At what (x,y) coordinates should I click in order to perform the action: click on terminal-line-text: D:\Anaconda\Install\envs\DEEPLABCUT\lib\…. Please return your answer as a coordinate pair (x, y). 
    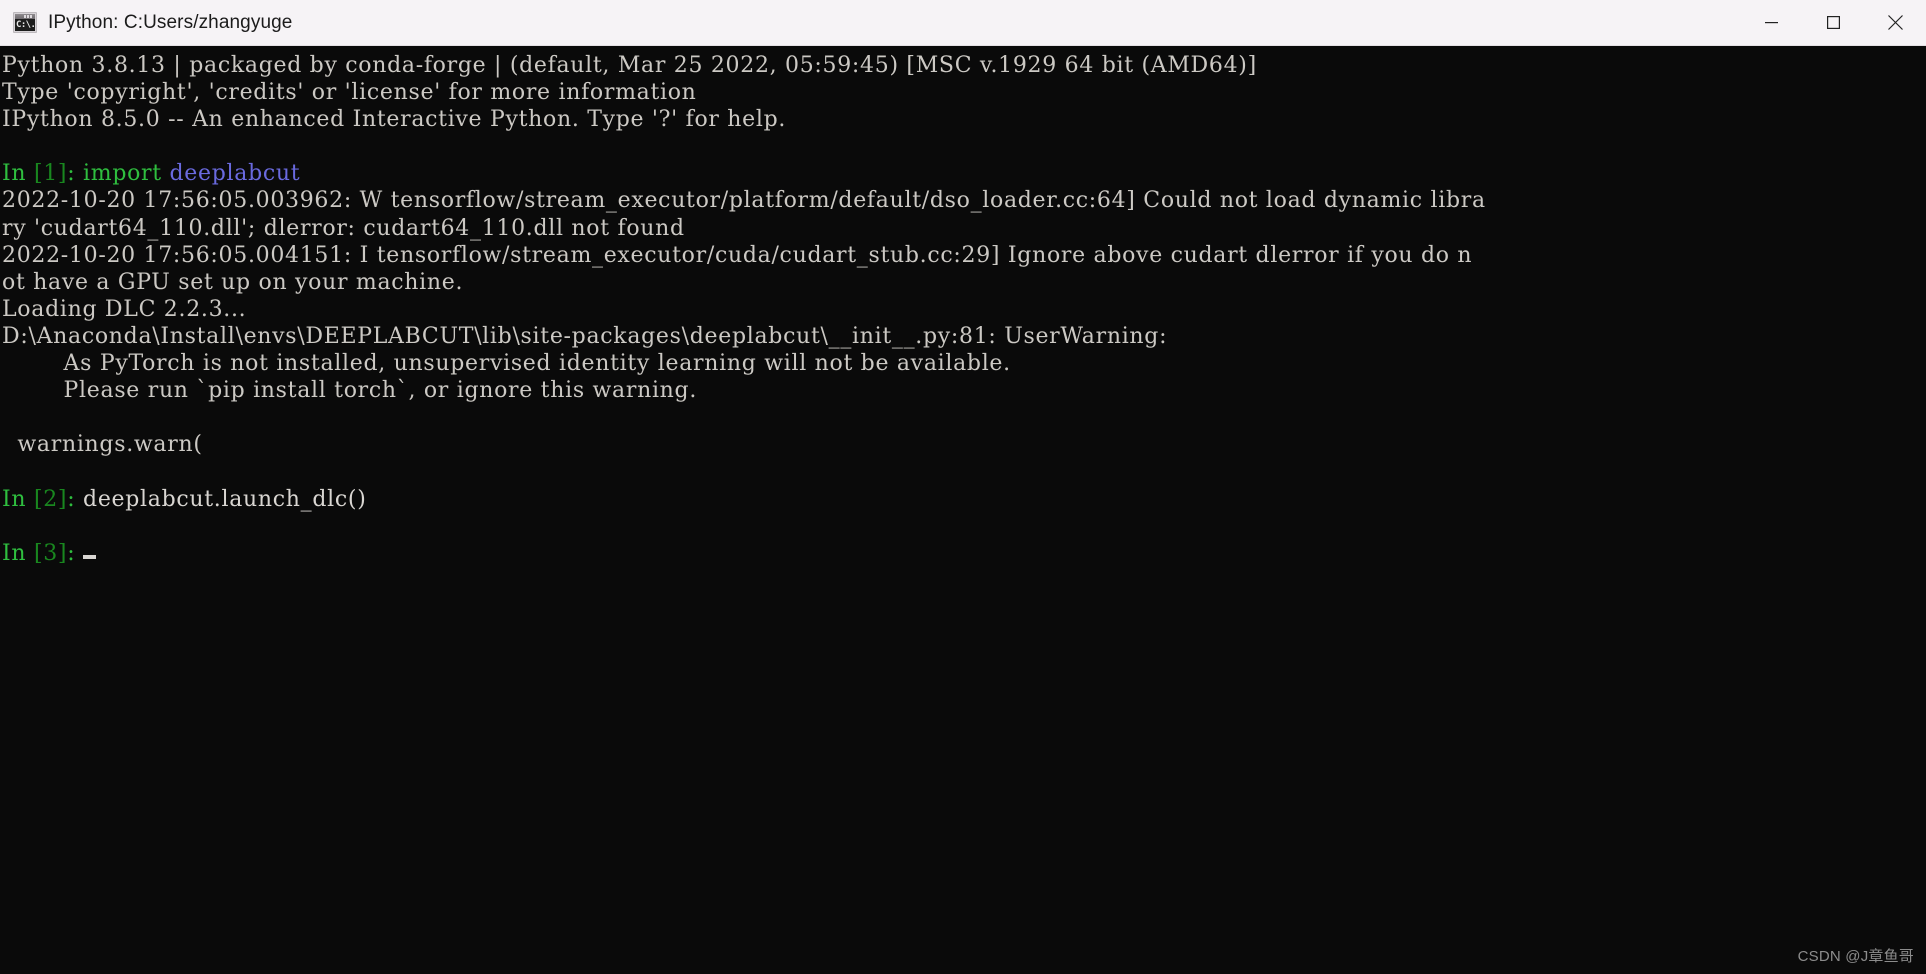
    Looking at the image, I should click on (585, 336).